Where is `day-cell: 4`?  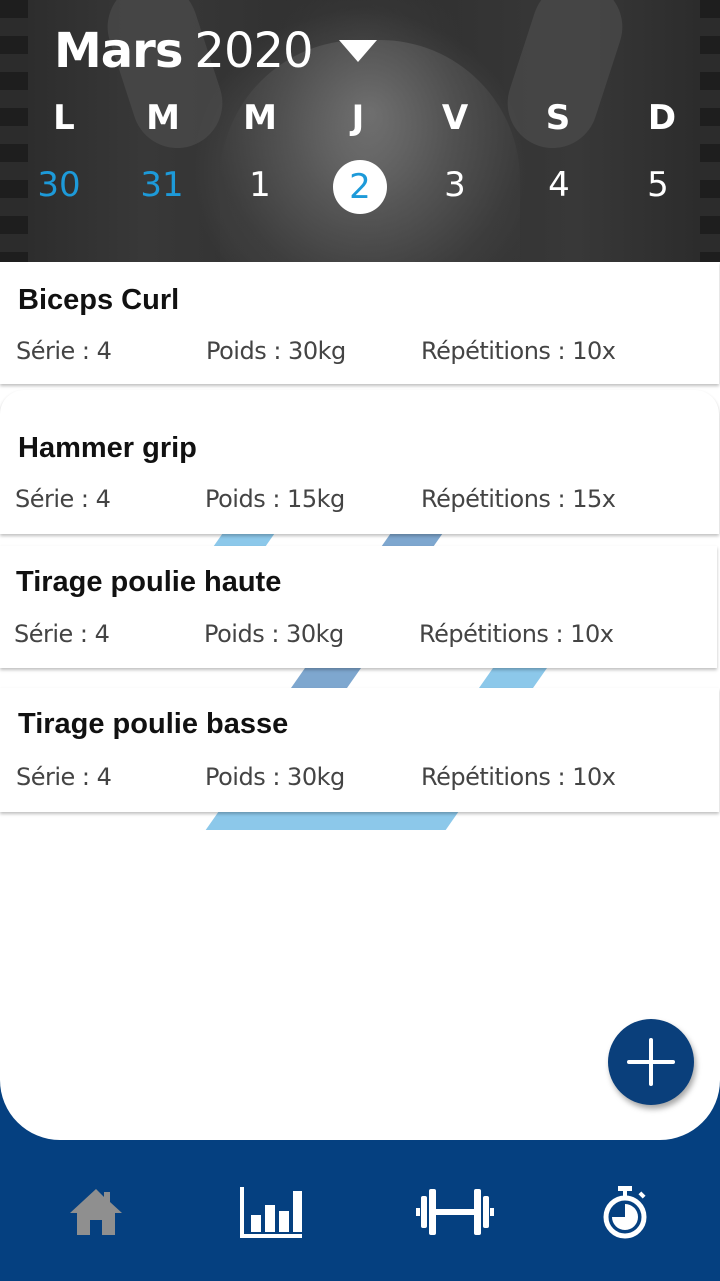 day-cell: 4 is located at coordinates (559, 185).